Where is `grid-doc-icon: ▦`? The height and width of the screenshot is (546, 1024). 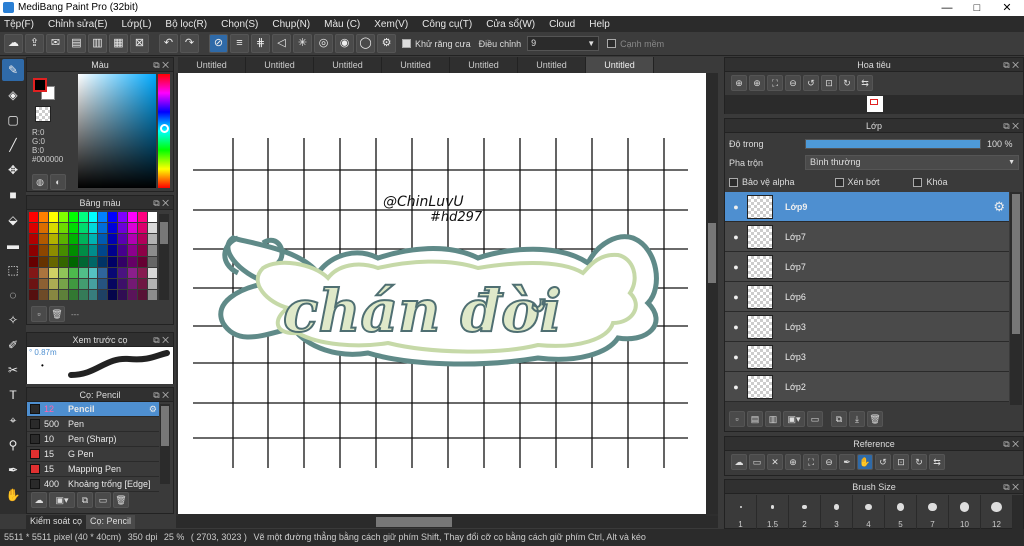 grid-doc-icon: ▦ is located at coordinates (118, 43).